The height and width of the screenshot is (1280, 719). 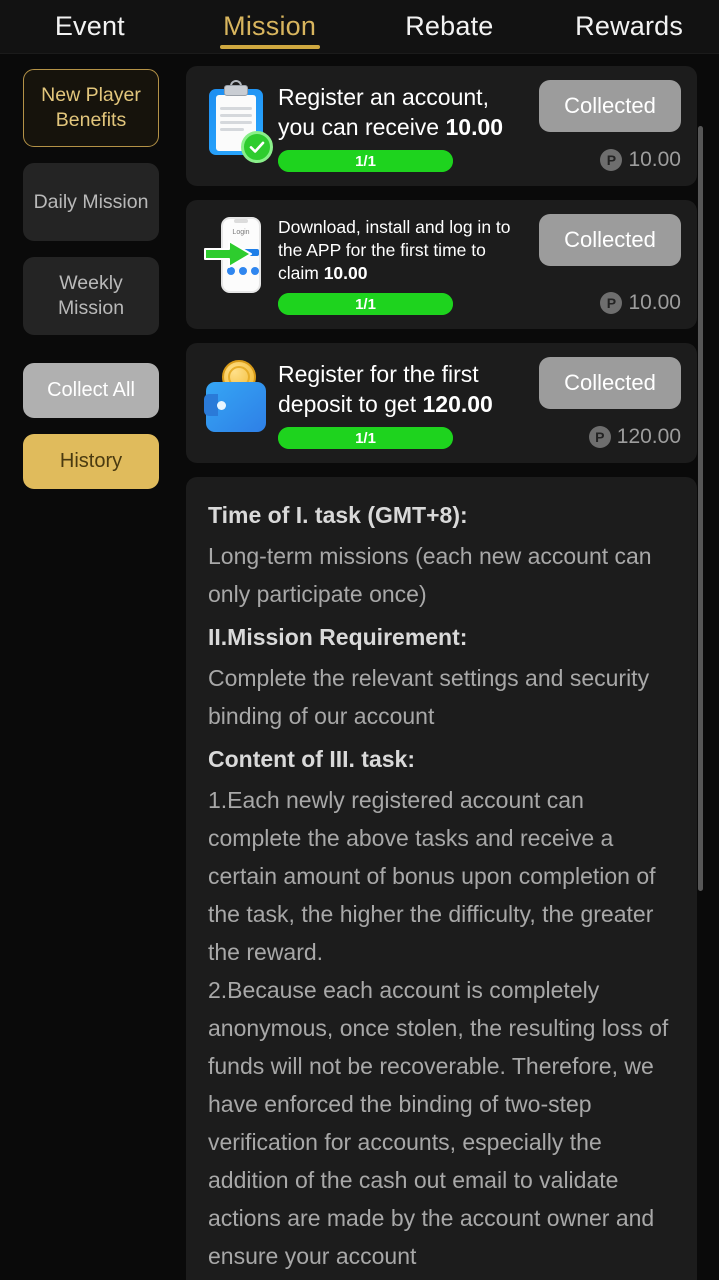 I want to click on mission-reward-amount: 120.00, so click(x=648, y=436).